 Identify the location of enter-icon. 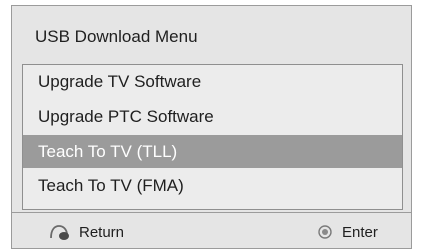
(325, 232).